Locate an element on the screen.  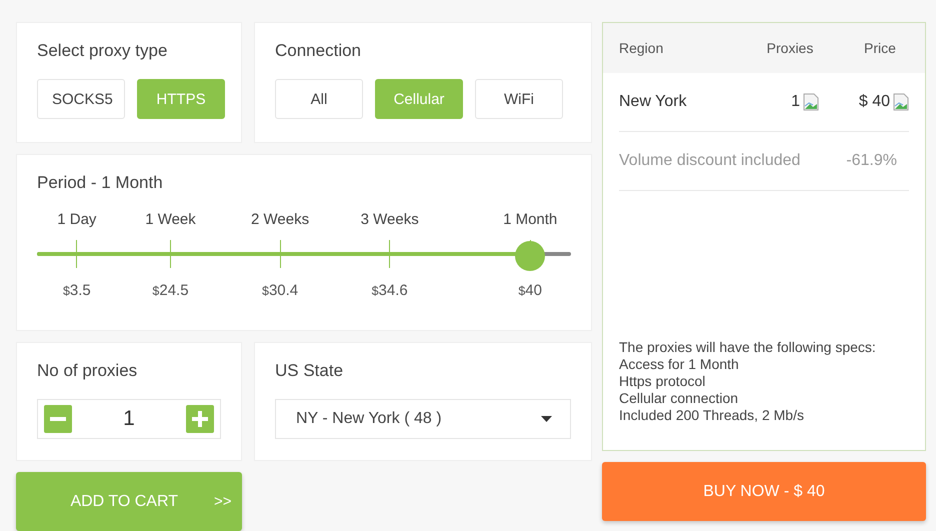
period-price: $40 is located at coordinates (530, 290).